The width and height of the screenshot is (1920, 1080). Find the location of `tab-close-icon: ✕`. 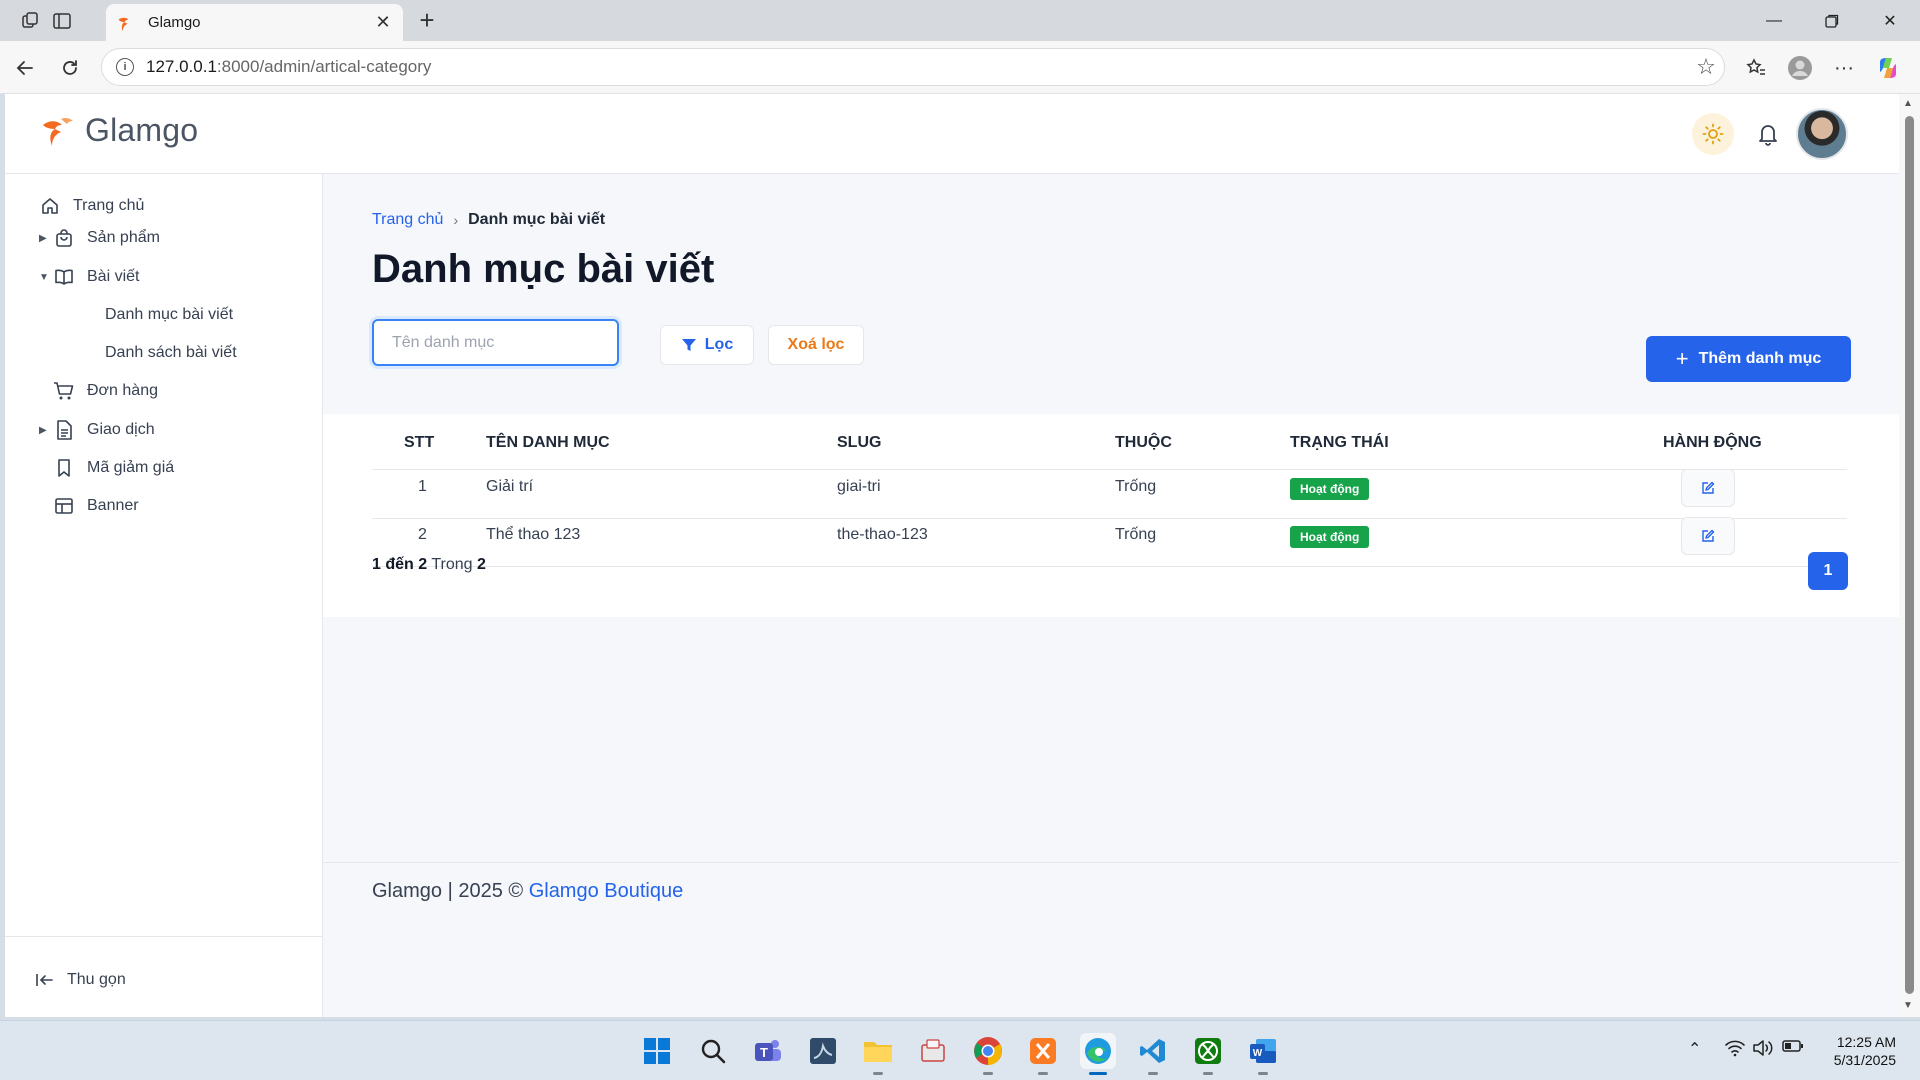

tab-close-icon: ✕ is located at coordinates (383, 22).